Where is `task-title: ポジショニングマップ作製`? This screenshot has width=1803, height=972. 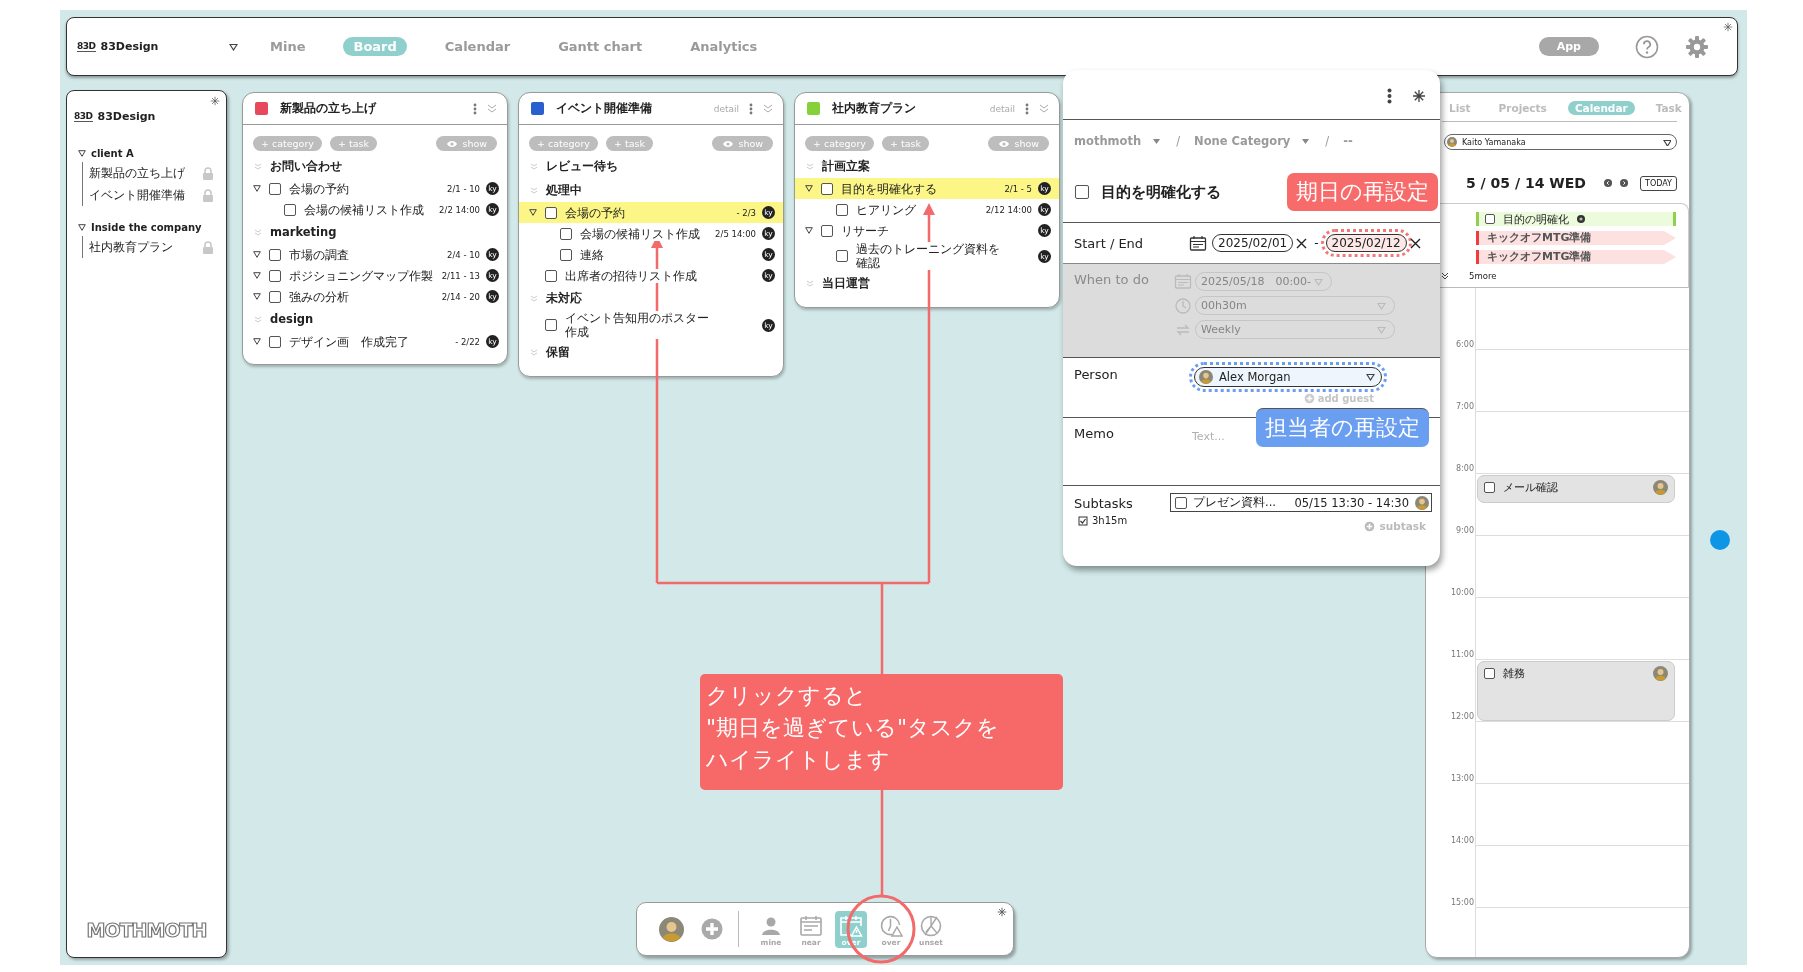
task-title: ポジショニングマップ作製 is located at coordinates (361, 275).